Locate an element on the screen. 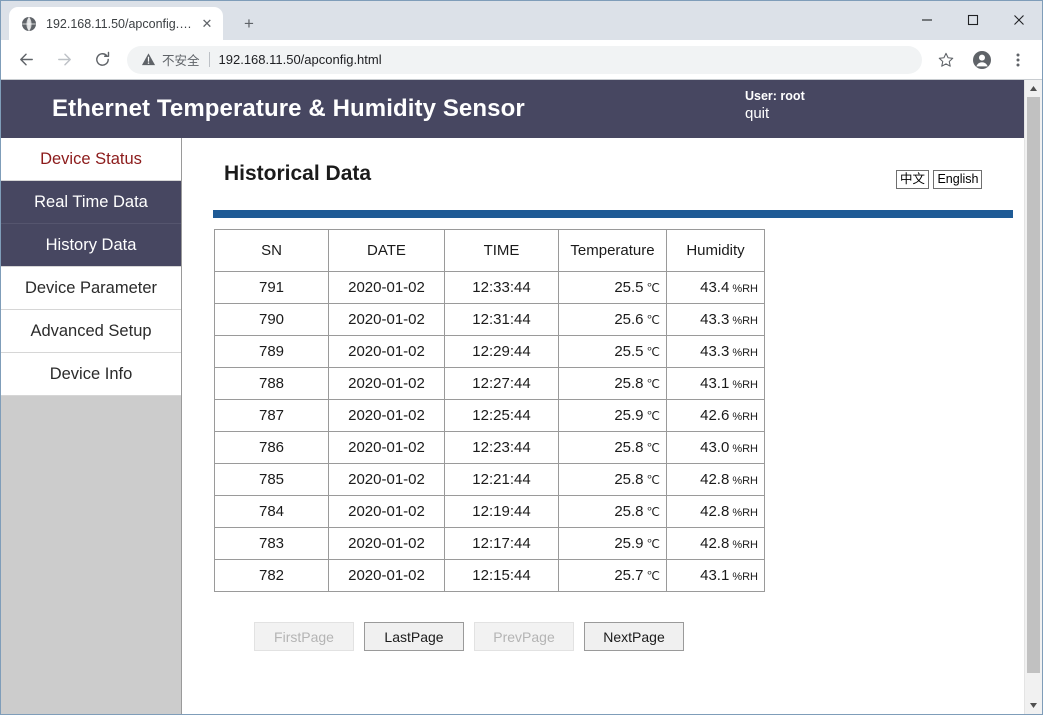 The height and width of the screenshot is (715, 1043). column-header-sn: SN is located at coordinates (271, 250).